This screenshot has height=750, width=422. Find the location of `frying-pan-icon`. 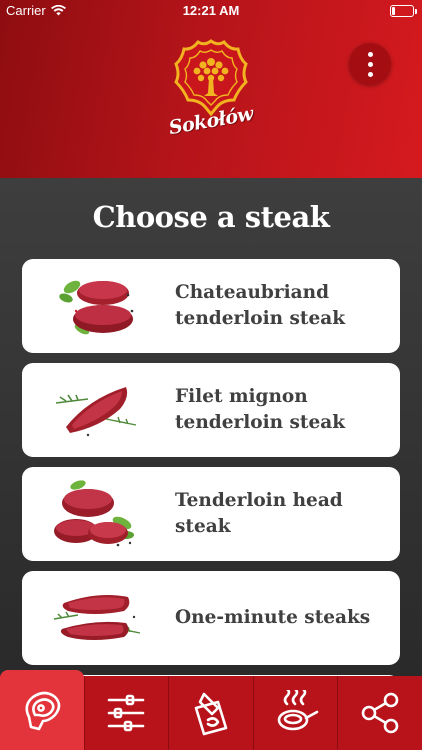

frying-pan-icon is located at coordinates (297, 710).